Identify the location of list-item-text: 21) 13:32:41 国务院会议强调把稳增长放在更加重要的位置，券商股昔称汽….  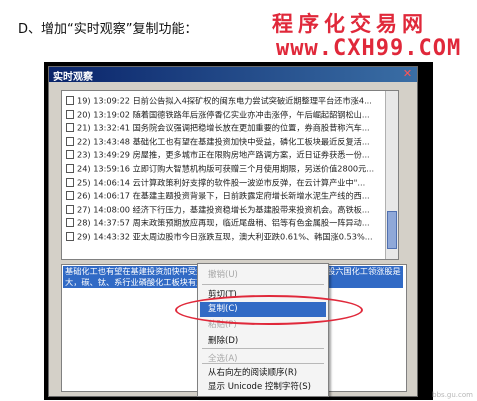
(223, 127).